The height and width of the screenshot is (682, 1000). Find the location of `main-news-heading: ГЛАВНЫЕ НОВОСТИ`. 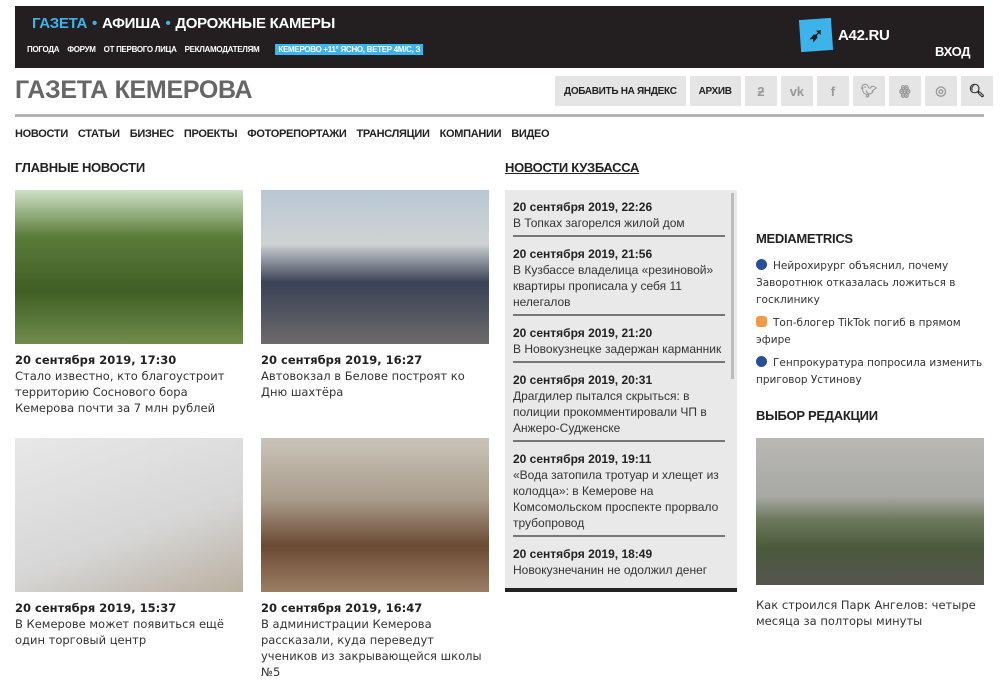

main-news-heading: ГЛАВНЫЕ НОВОСТИ is located at coordinates (80, 167).